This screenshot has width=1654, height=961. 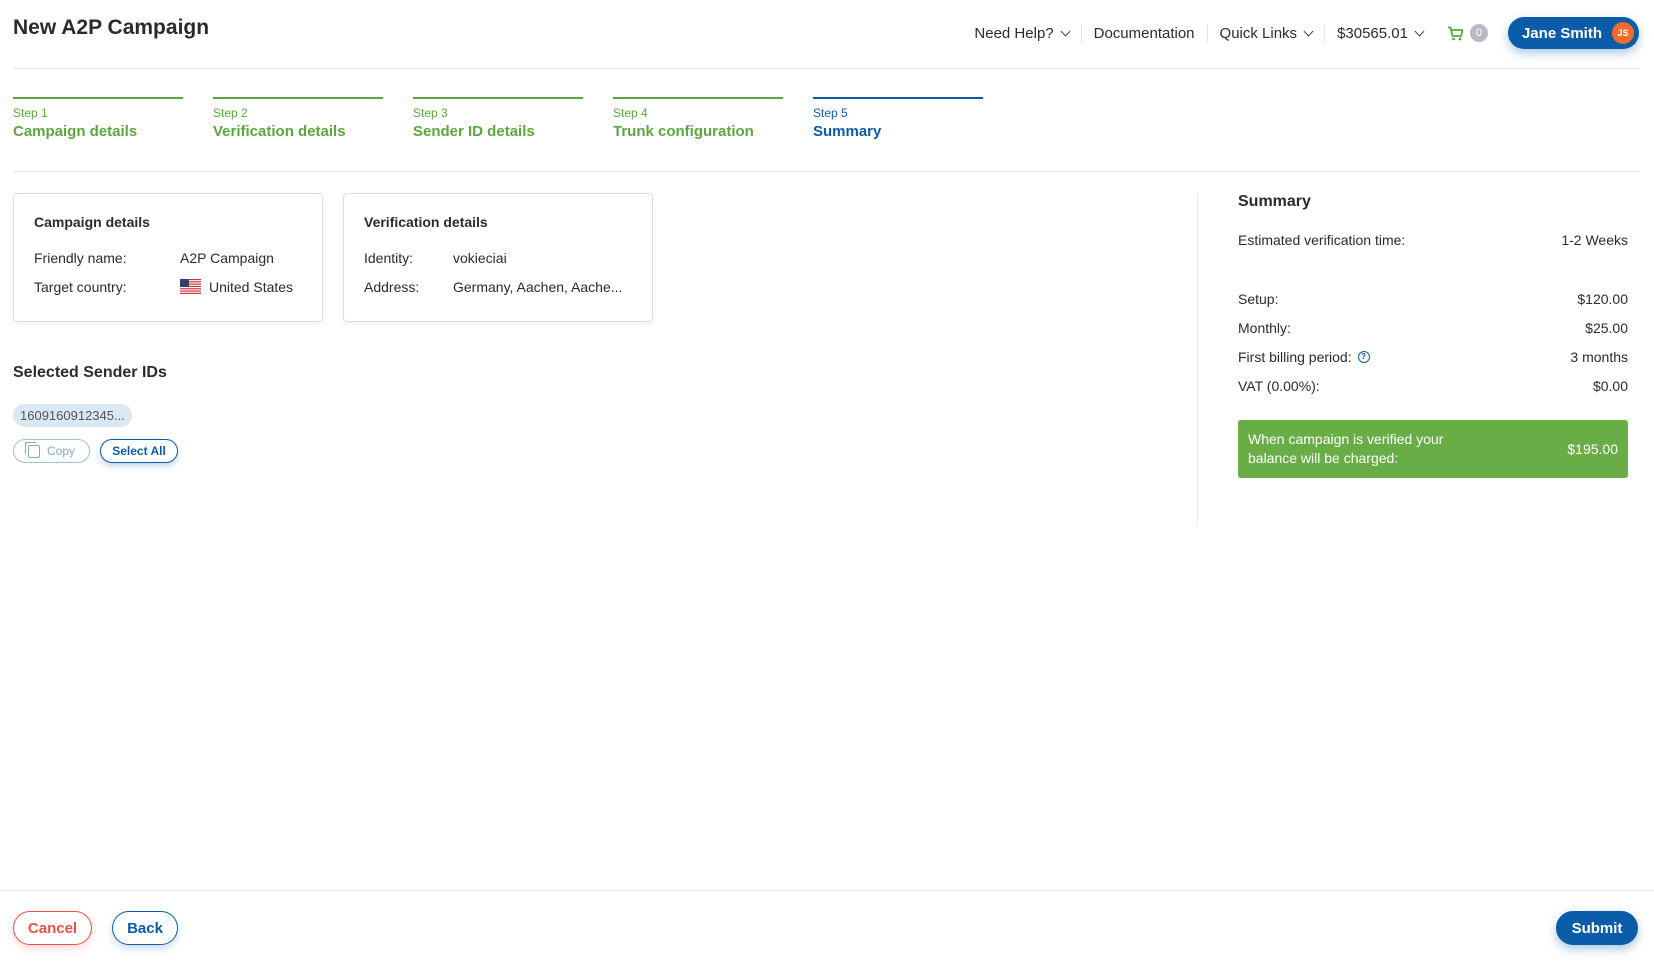 What do you see at coordinates (827, 890) in the screenshot?
I see `footer-divider` at bounding box center [827, 890].